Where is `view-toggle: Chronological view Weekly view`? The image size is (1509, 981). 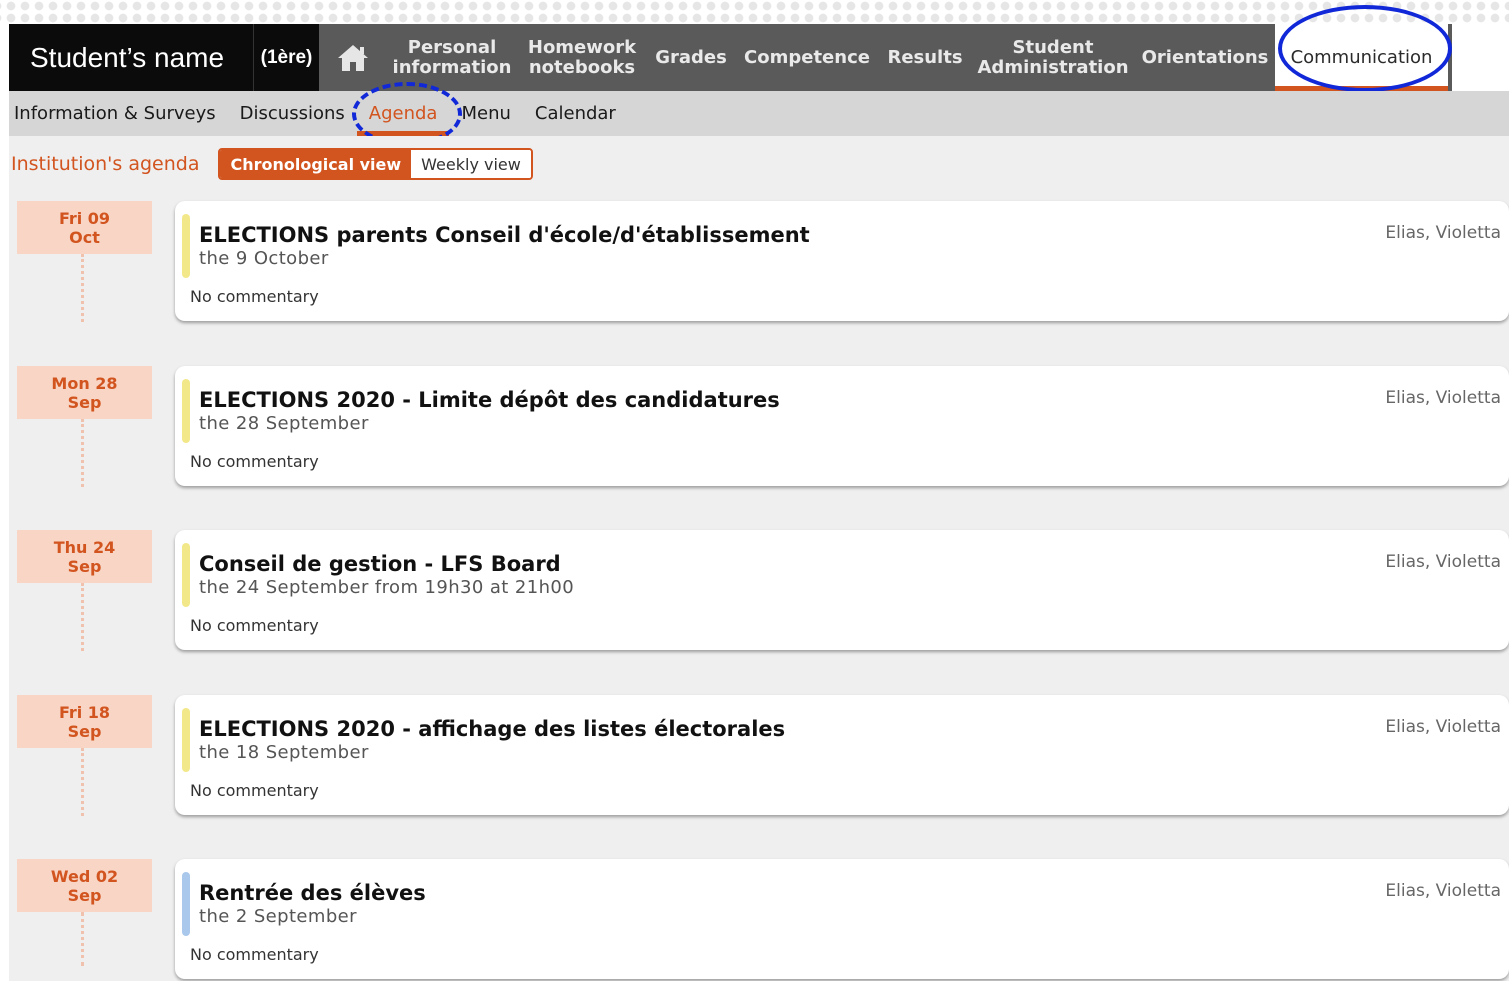
view-toggle: Chronological view Weekly view is located at coordinates (375, 164).